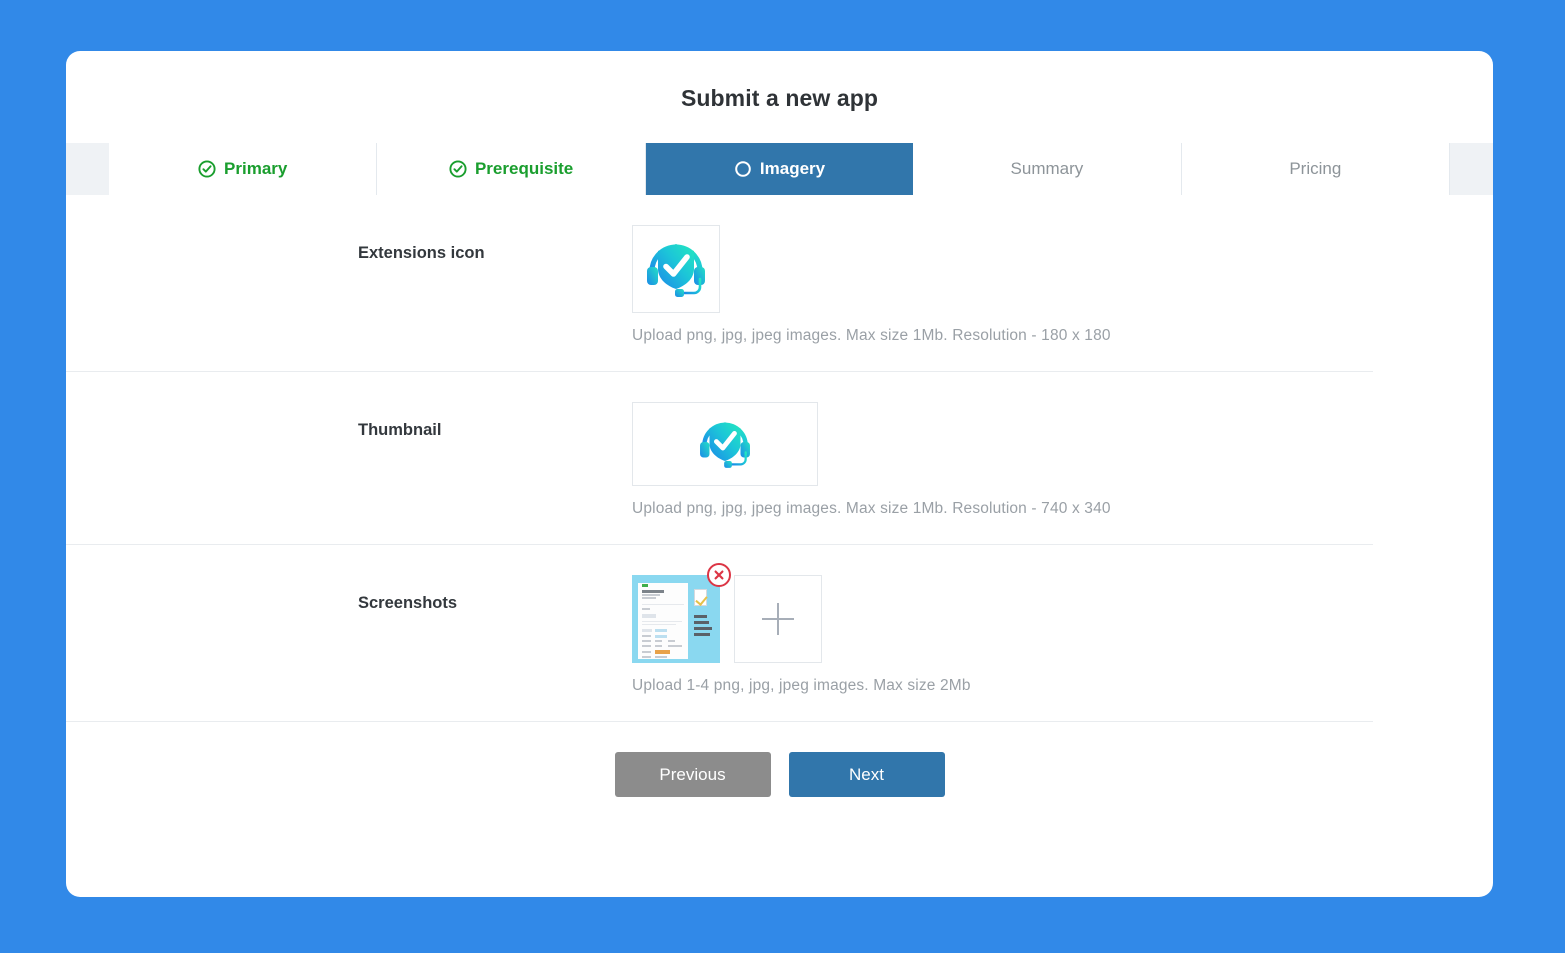 Image resolution: width=1565 pixels, height=953 pixels. Describe the element at coordinates (524, 168) in the screenshot. I see `tab-prerequisite-label: Prerequisite` at that location.